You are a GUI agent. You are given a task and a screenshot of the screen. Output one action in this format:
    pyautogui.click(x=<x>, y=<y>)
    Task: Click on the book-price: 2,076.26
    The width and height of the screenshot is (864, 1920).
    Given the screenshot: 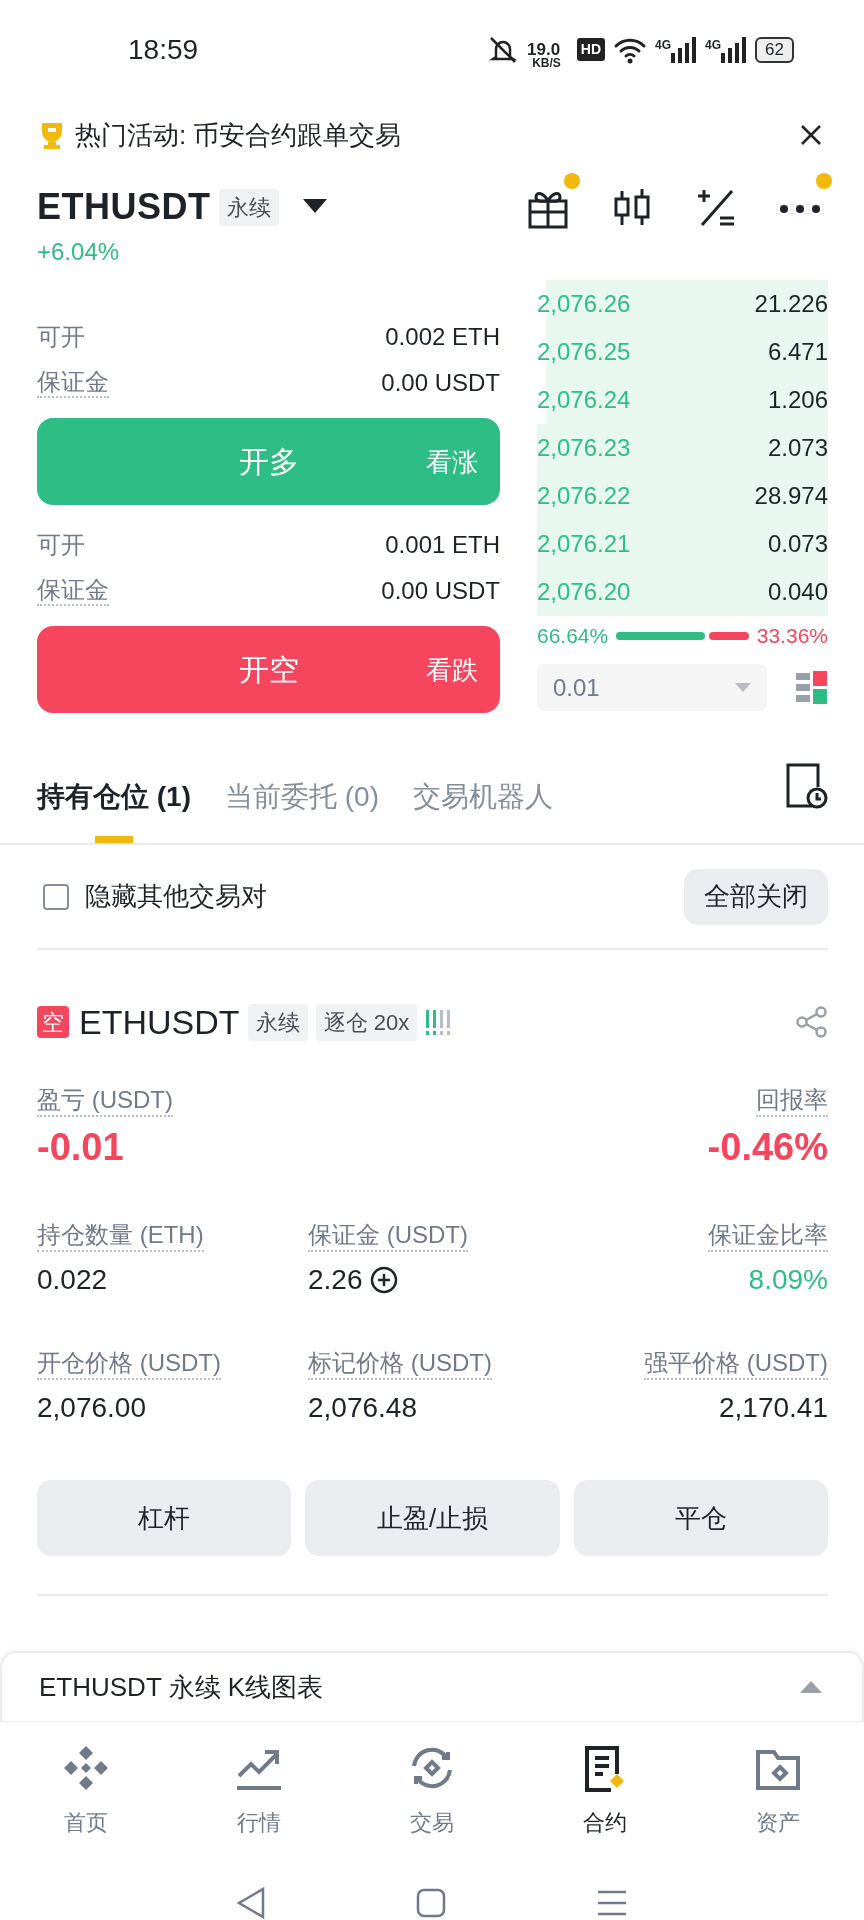 What is the action you would take?
    pyautogui.click(x=584, y=304)
    